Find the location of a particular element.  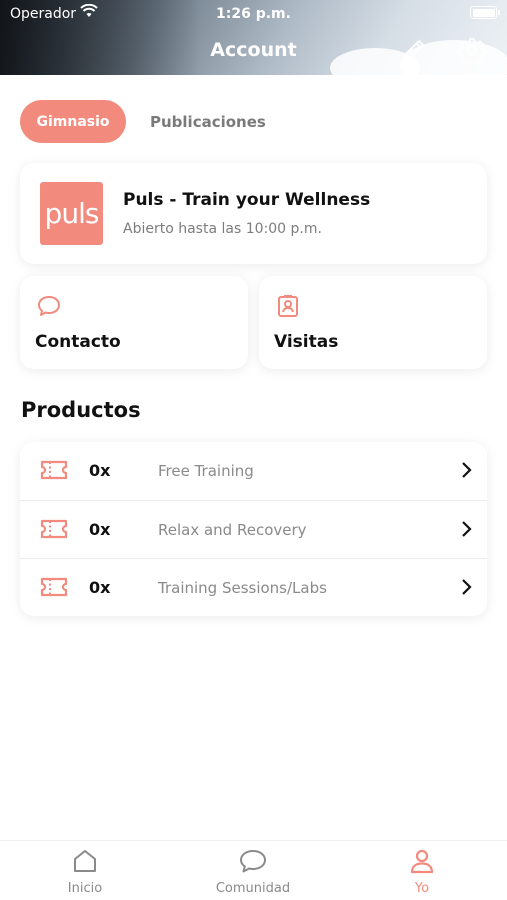

nav-yo: Yo is located at coordinates (422, 871).